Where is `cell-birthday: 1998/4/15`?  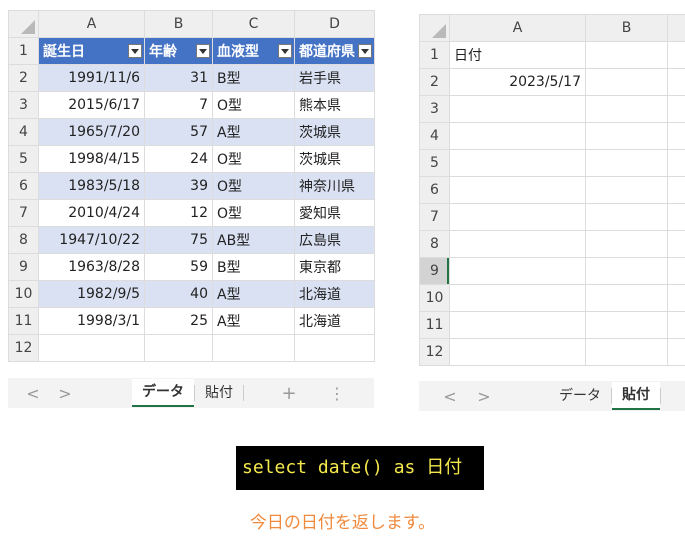
cell-birthday: 1998/4/15 is located at coordinates (91, 159).